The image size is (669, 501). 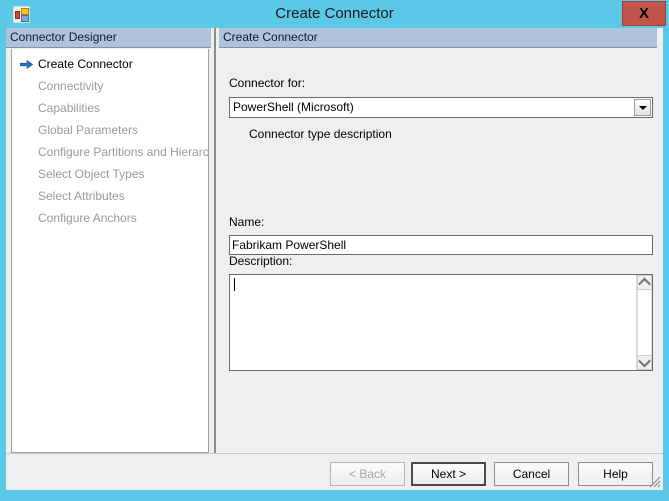 I want to click on name-label: Name:, so click(x=247, y=222).